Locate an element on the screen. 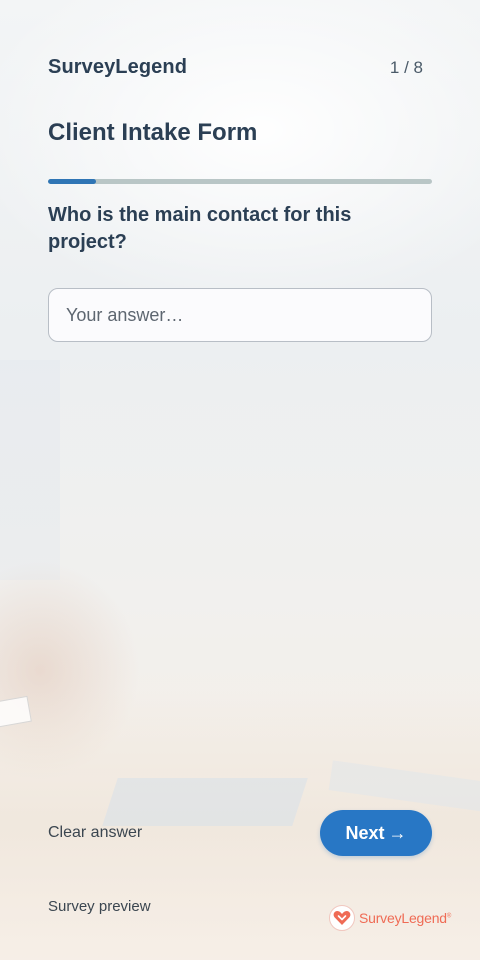 This screenshot has width=480, height=960. survey-preview-label: Survey preview is located at coordinates (99, 906).